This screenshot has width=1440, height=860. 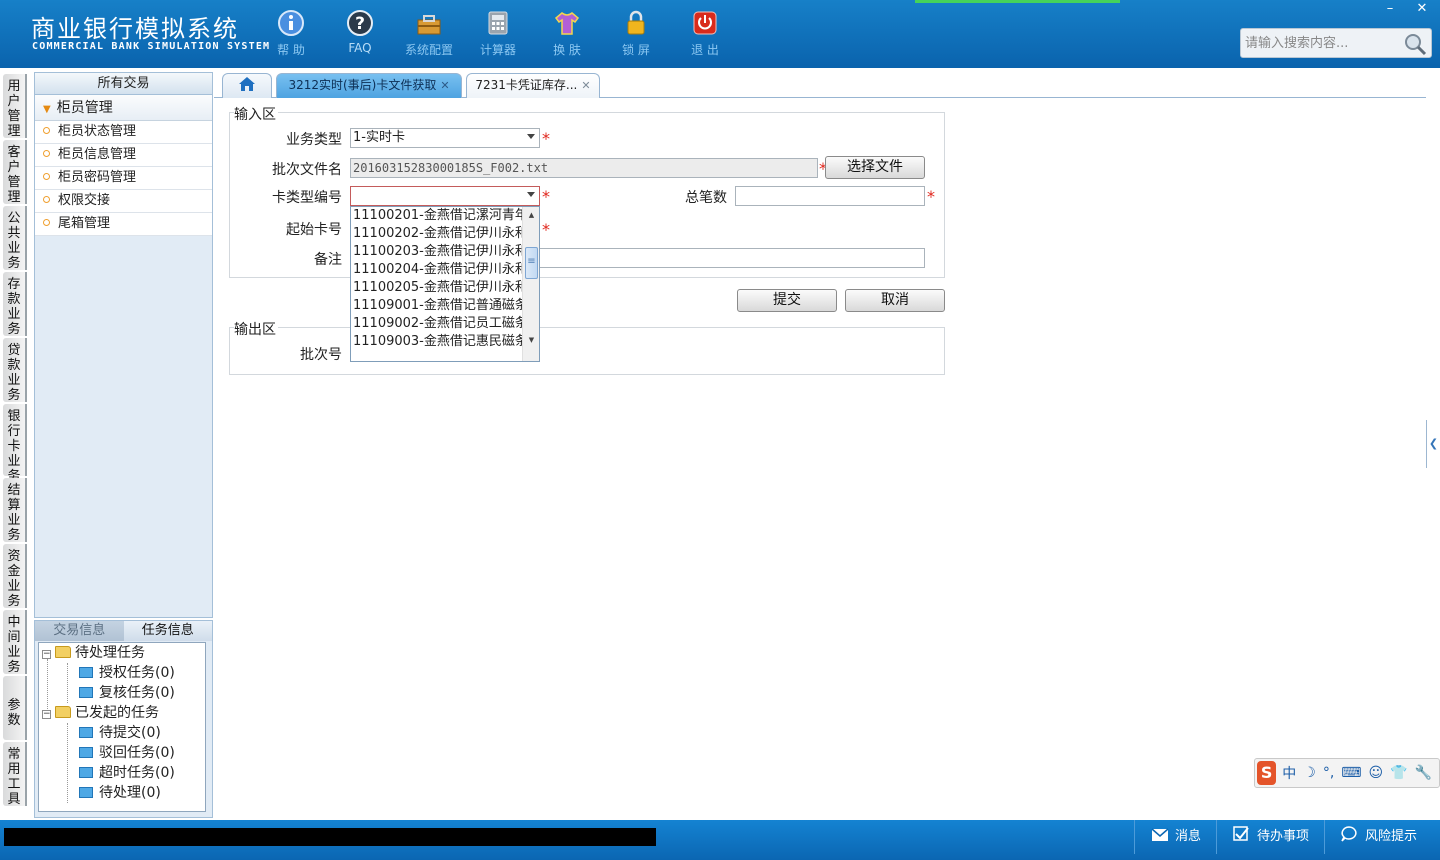 I want to click on menu-item-teller-status: 柜员状态管理, so click(x=123, y=132).